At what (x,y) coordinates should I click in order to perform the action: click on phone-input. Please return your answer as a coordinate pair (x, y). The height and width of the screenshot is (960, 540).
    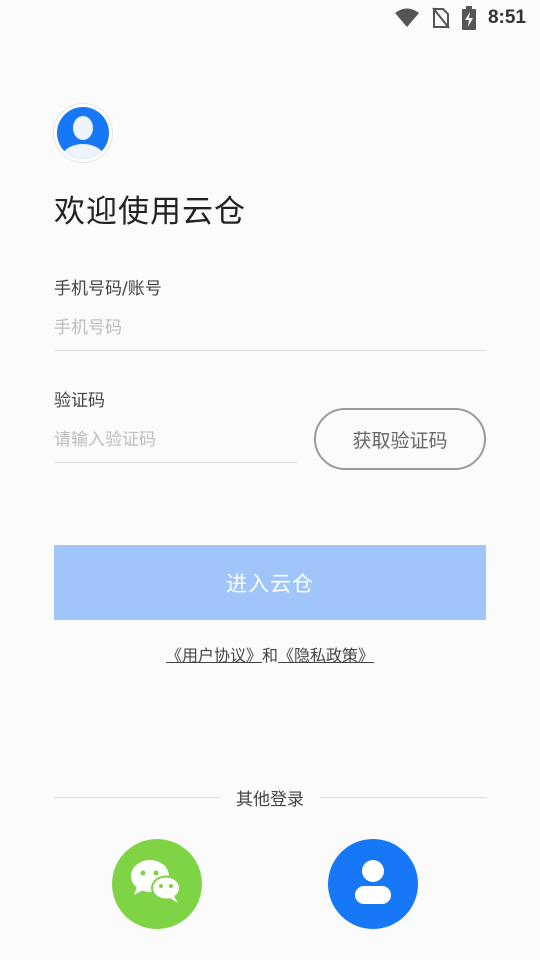
    Looking at the image, I should click on (270, 328).